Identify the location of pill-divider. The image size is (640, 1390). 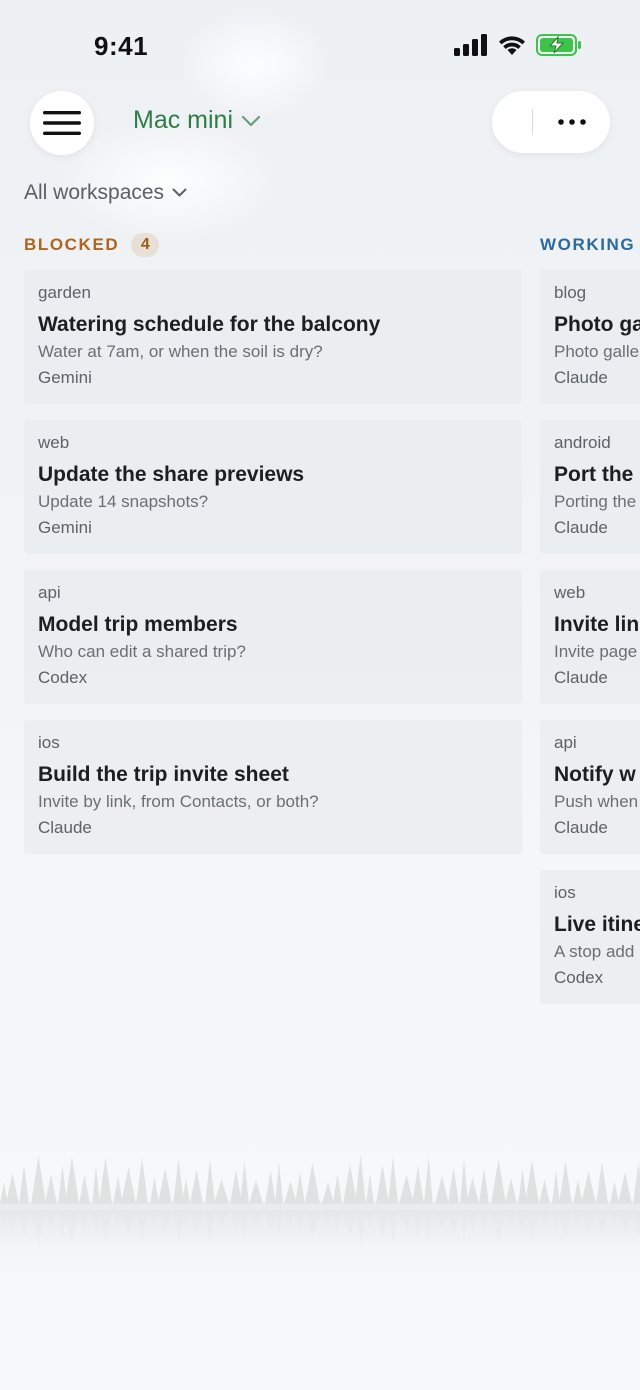
(532, 122).